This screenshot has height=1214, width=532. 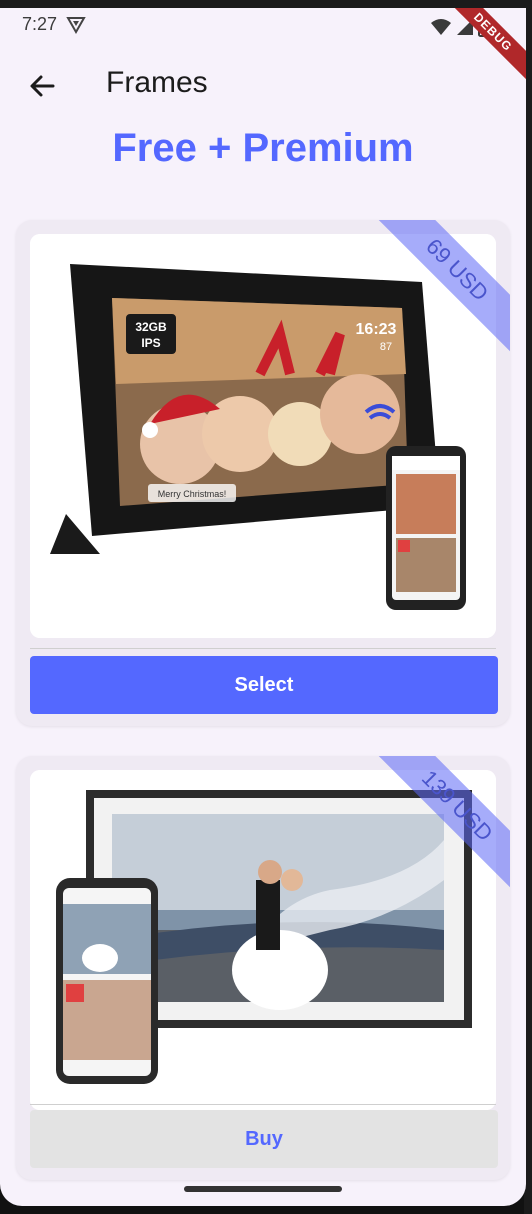 I want to click on status-bar: 7:27 DEBUG, so click(x=263, y=47).